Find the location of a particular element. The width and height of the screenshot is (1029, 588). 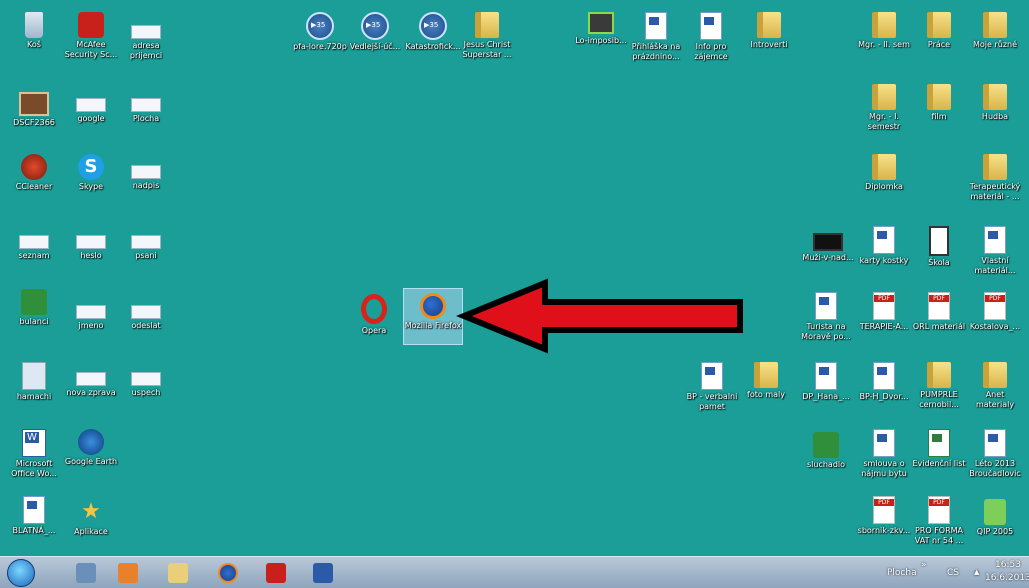

arrow-shape is located at coordinates (599, 316).